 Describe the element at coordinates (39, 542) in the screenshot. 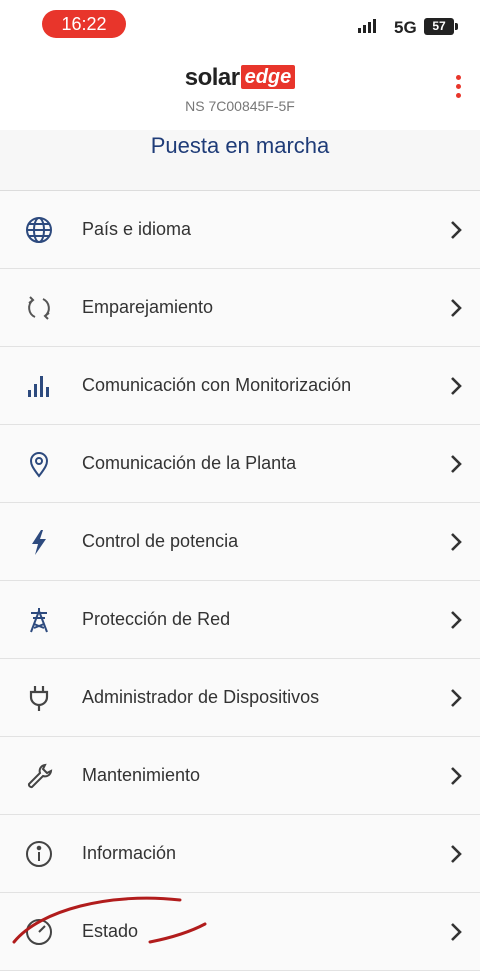

I see `lightning-icon` at that location.